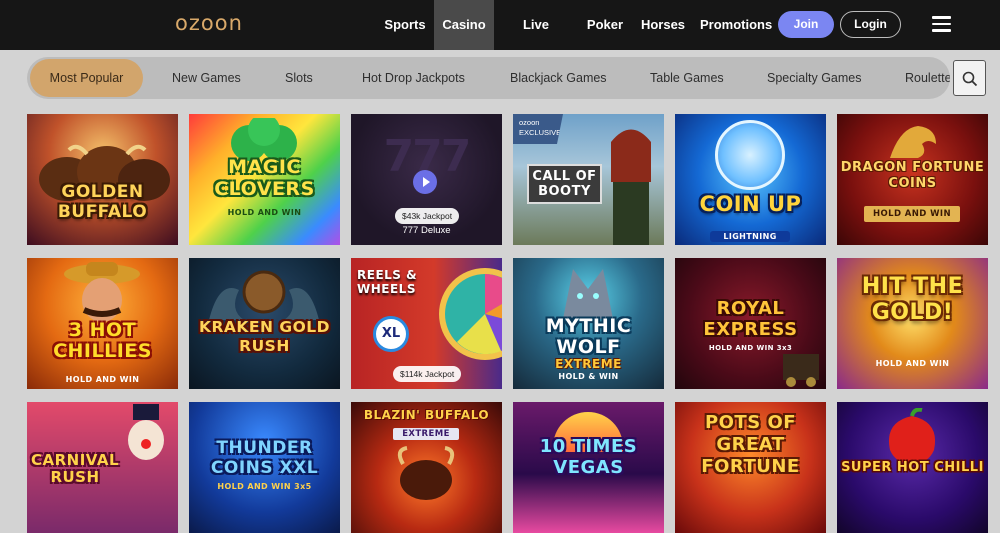 The width and height of the screenshot is (1000, 533). What do you see at coordinates (264, 486) in the screenshot?
I see `game-subtitle: HOLD AND WIN 3x5` at bounding box center [264, 486].